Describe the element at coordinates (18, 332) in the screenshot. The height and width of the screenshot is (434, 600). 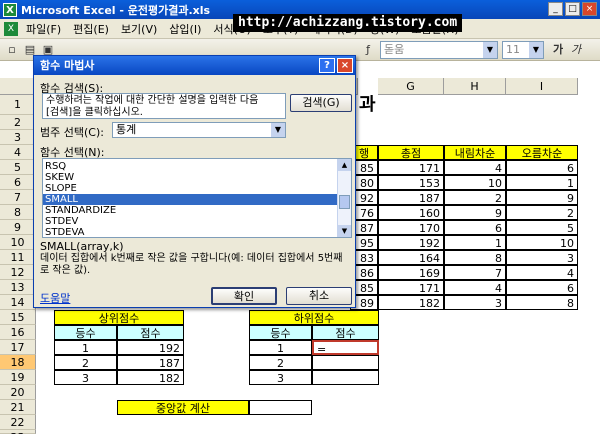
I see `row-header-16: 16` at that location.